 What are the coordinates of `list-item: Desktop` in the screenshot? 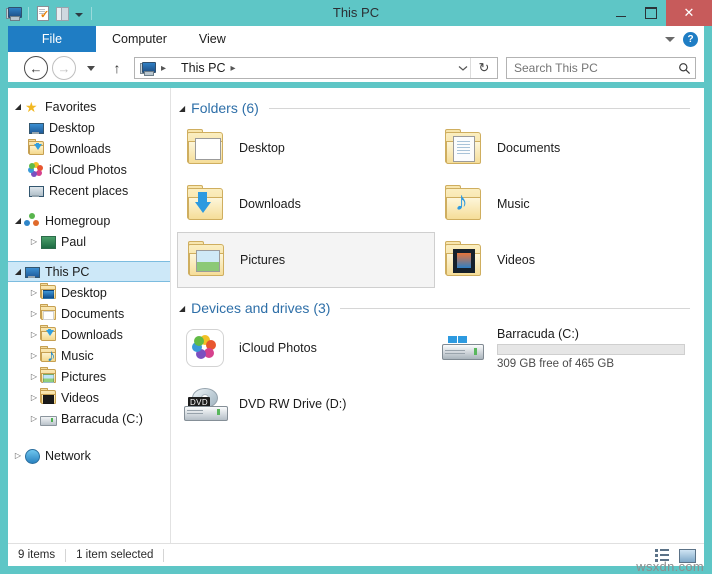 It's located at (306, 148).